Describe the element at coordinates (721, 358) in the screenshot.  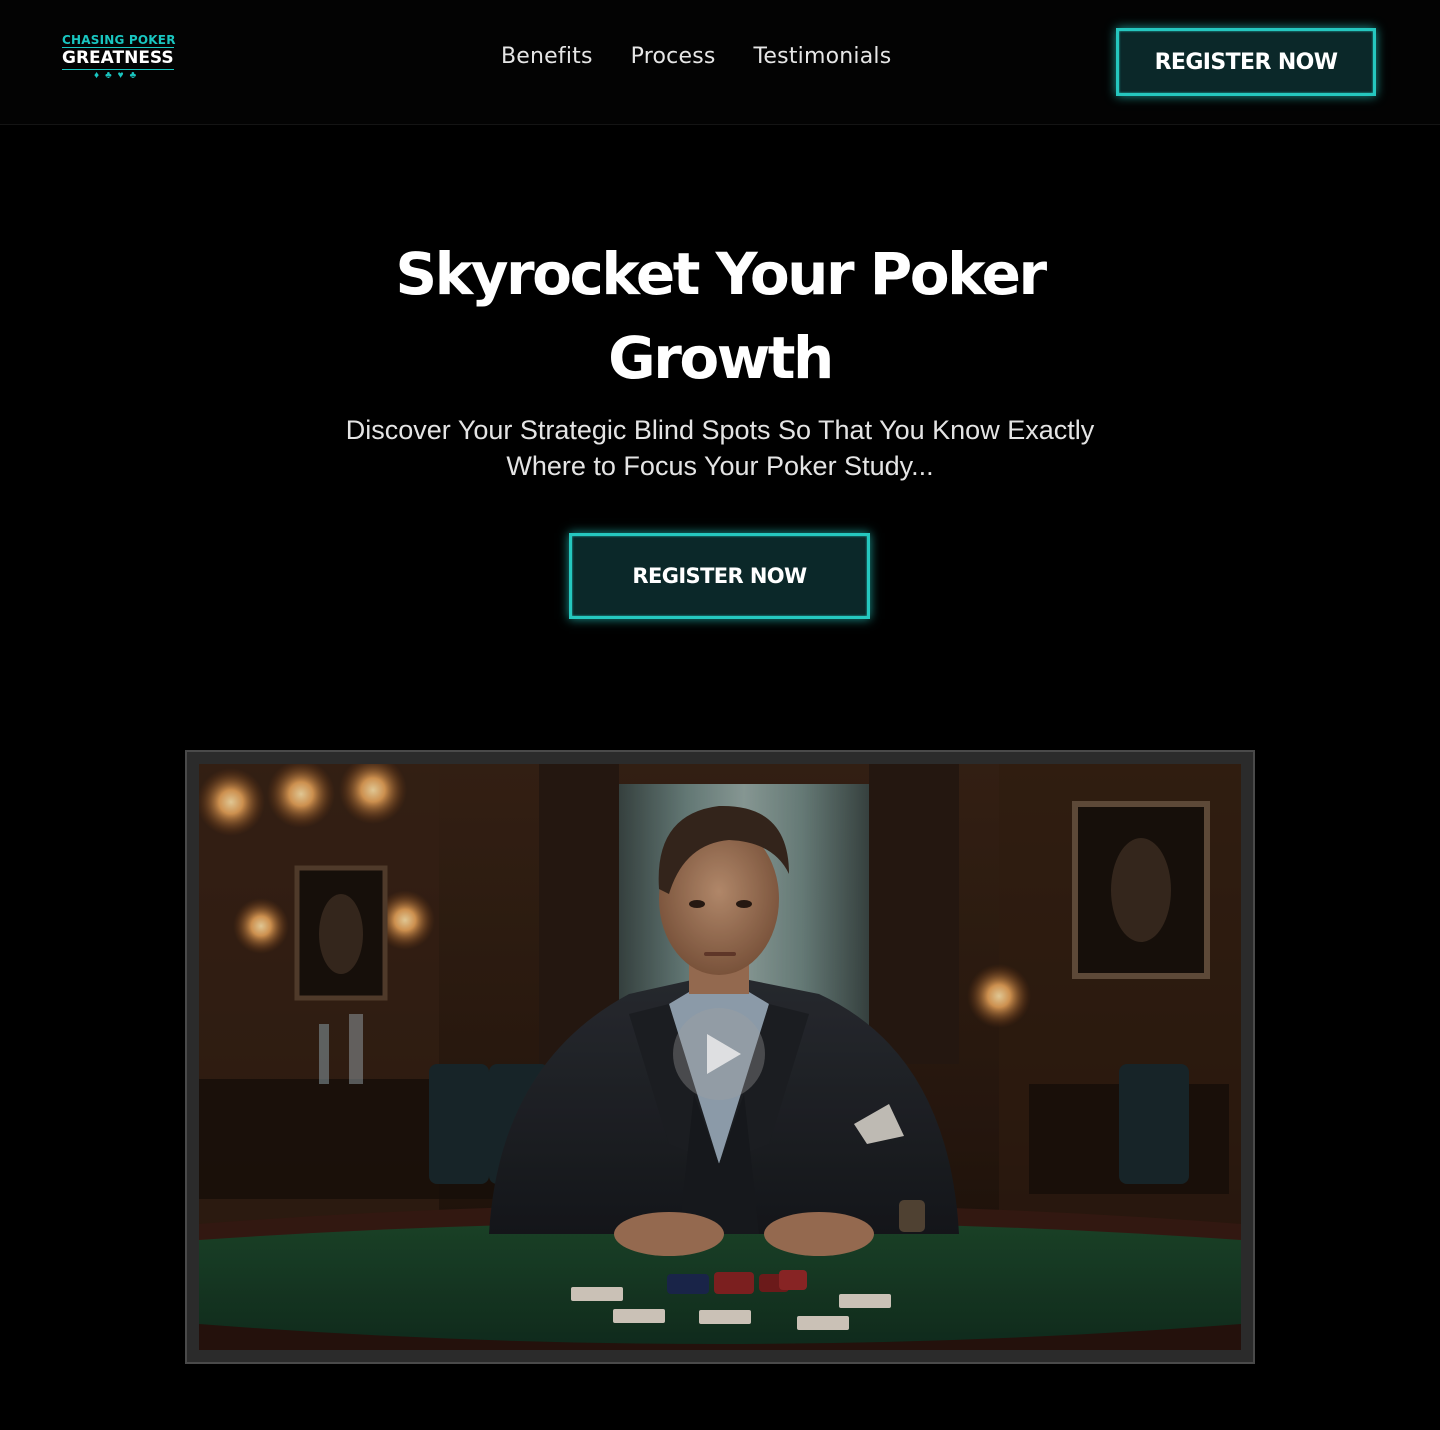
I see `hero-title-line-2: Growth` at that location.